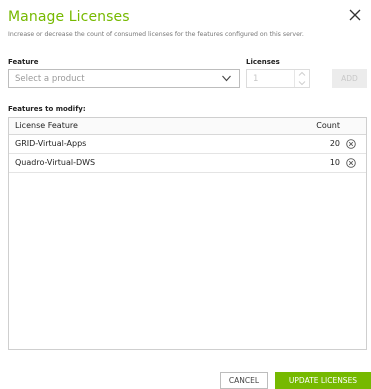 The width and height of the screenshot is (371, 389). Describe the element at coordinates (69, 17) in the screenshot. I see `dialog-title: Manage Licenses` at that location.